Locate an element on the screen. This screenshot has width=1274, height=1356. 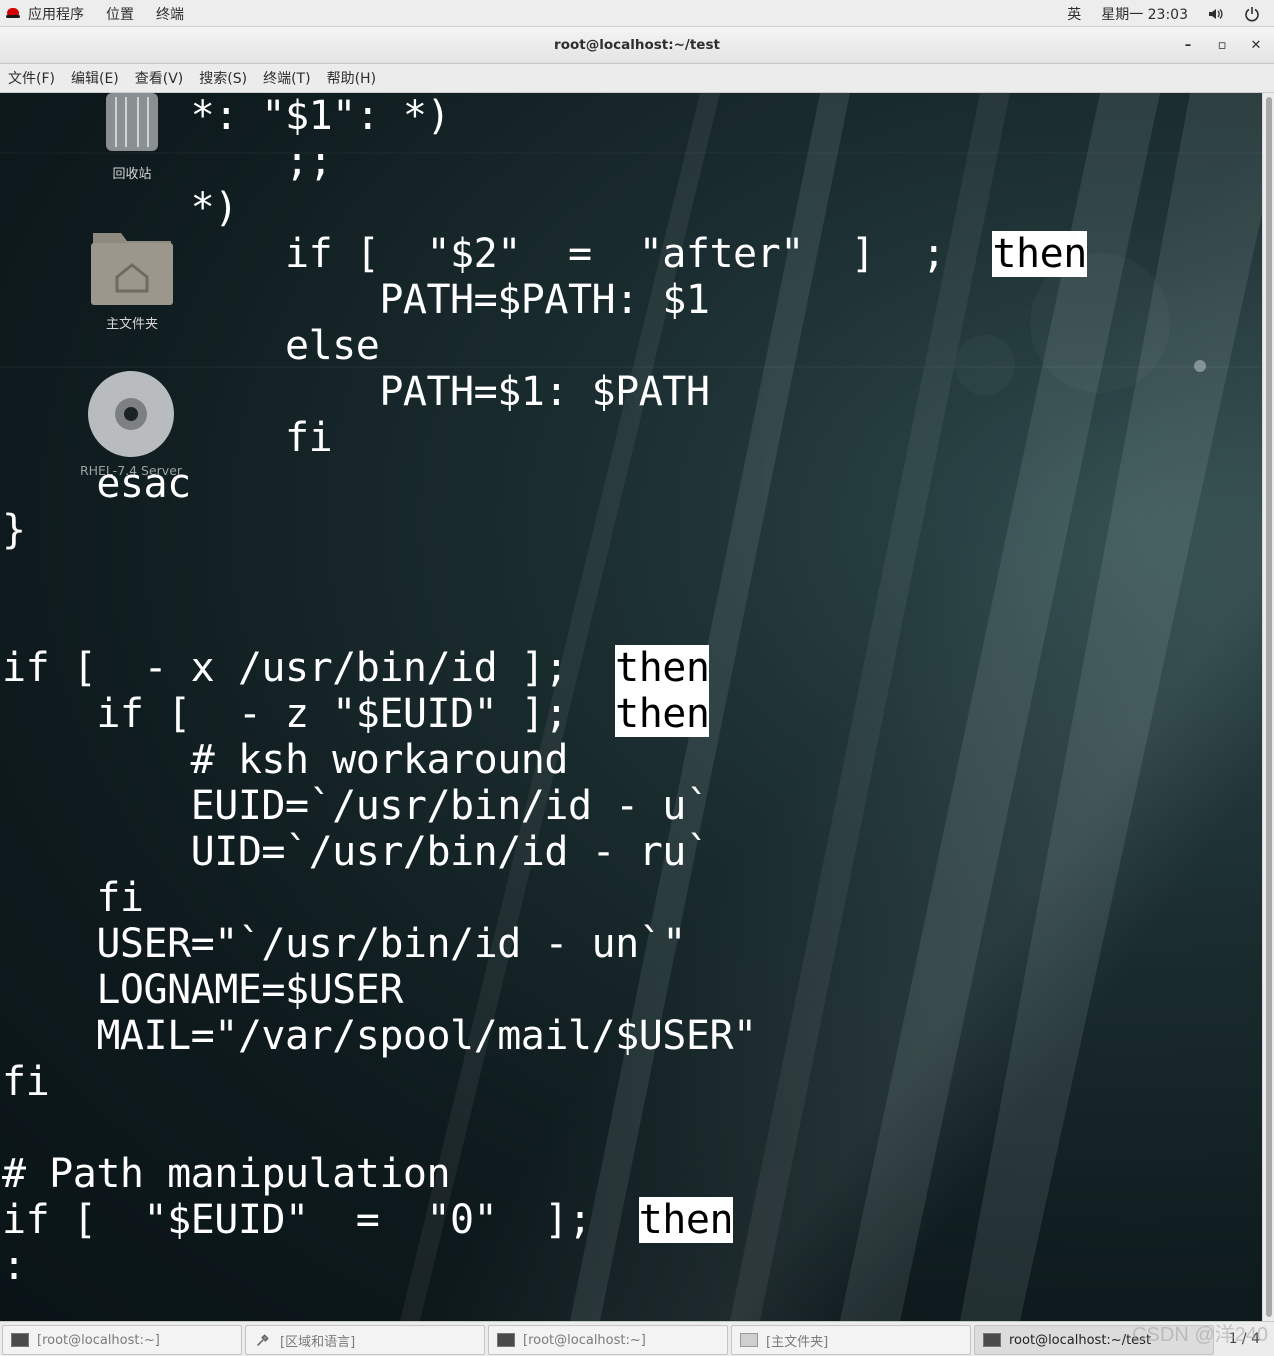
terminal-line: UID=`/usr/bin/id - ru` is located at coordinates (544, 852).